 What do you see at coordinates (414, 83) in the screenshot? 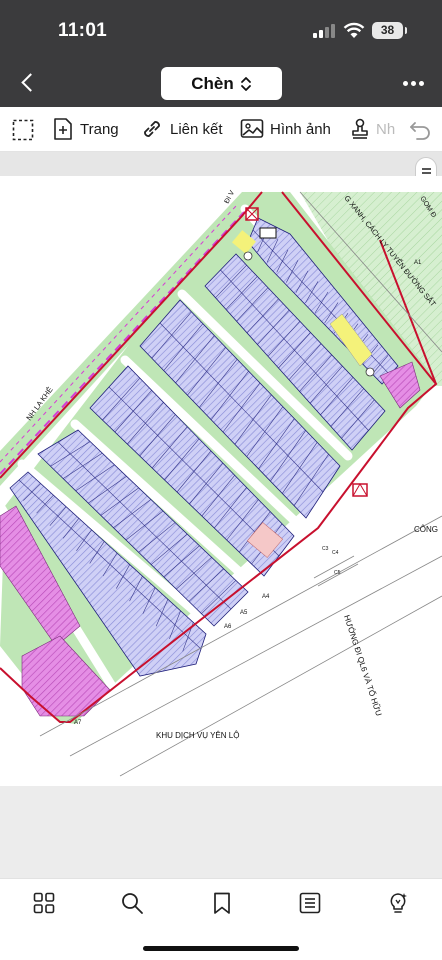
I see `more-icon` at bounding box center [414, 83].